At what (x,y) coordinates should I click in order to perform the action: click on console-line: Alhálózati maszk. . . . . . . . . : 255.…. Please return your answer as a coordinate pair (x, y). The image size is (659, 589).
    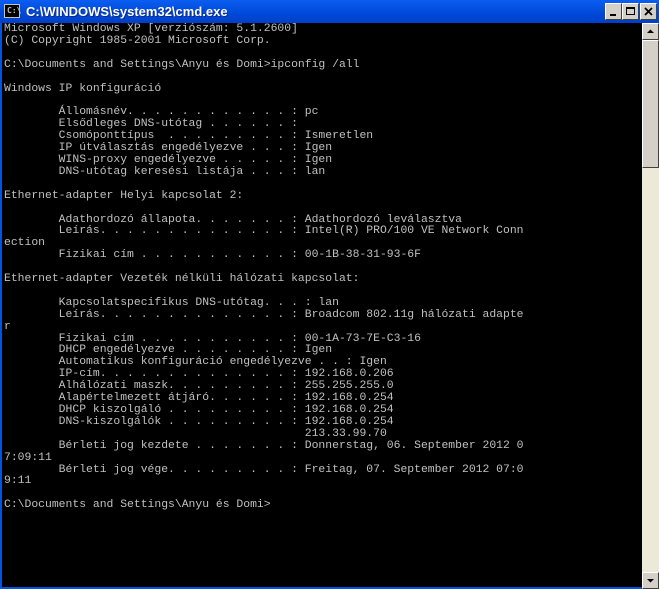
    Looking at the image, I should click on (199, 386).